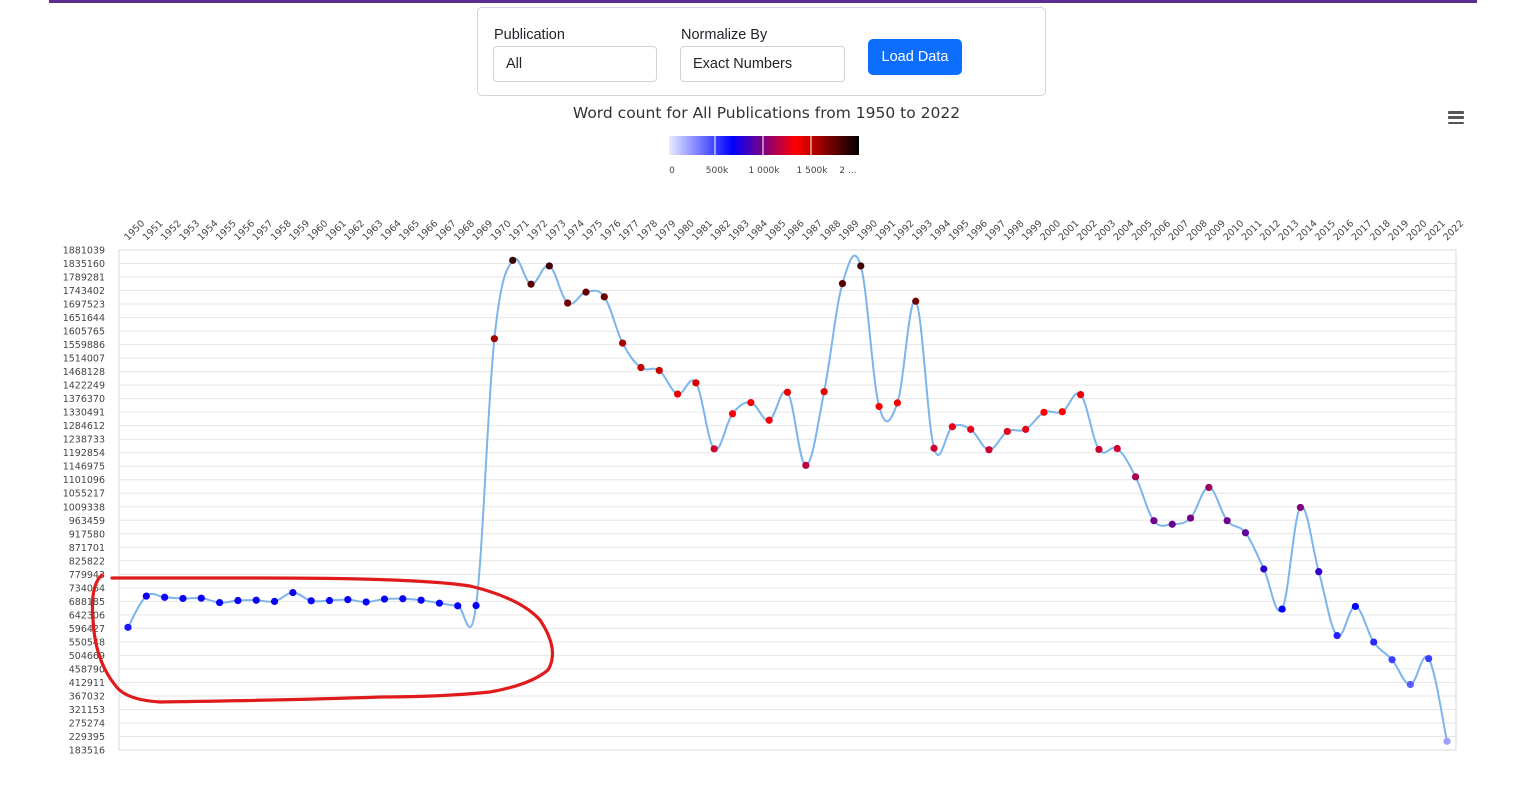 Image resolution: width=1533 pixels, height=790 pixels. Describe the element at coordinates (87, 615) in the screenshot. I see `y-tick-label: 642306` at that location.